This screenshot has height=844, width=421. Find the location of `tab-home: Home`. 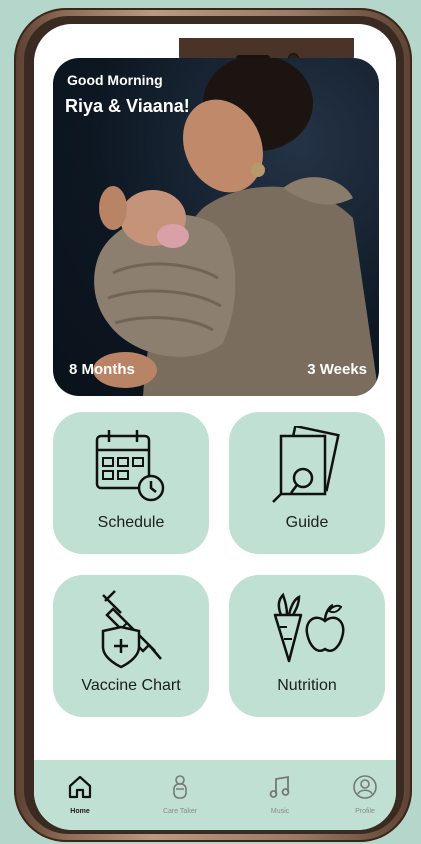

tab-home: Home is located at coordinates (80, 794).